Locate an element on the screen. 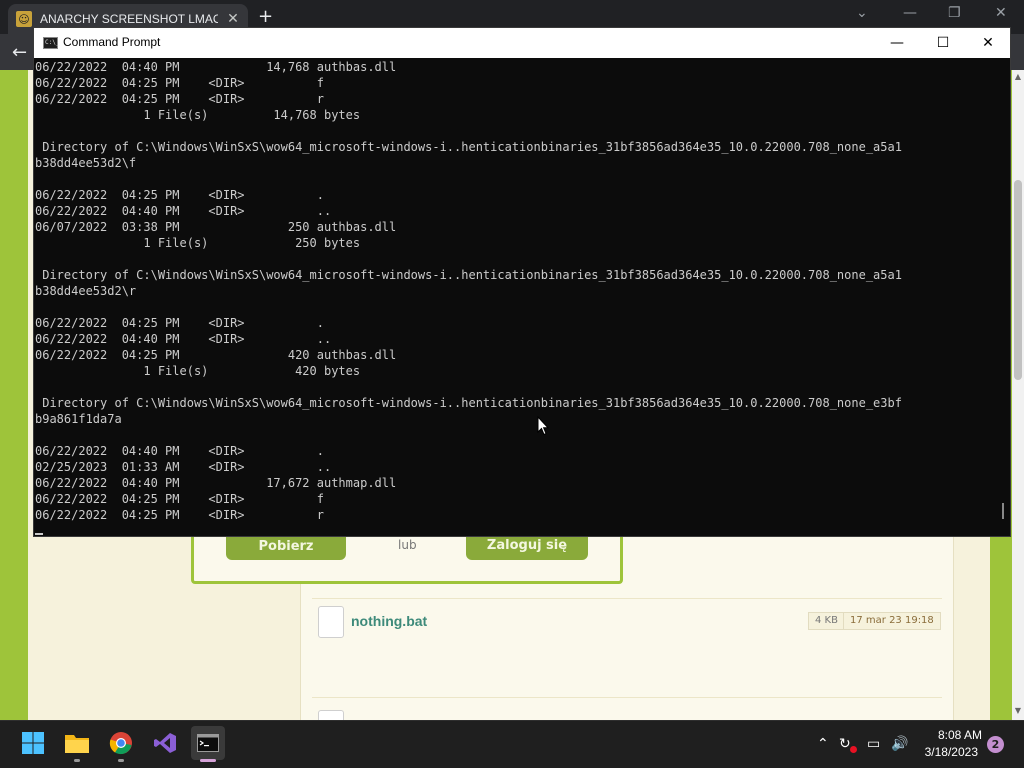 The image size is (1024, 768). console-line: 06/22/2022 04:40 PM 14,768 authbas.dll is located at coordinates (216, 67).